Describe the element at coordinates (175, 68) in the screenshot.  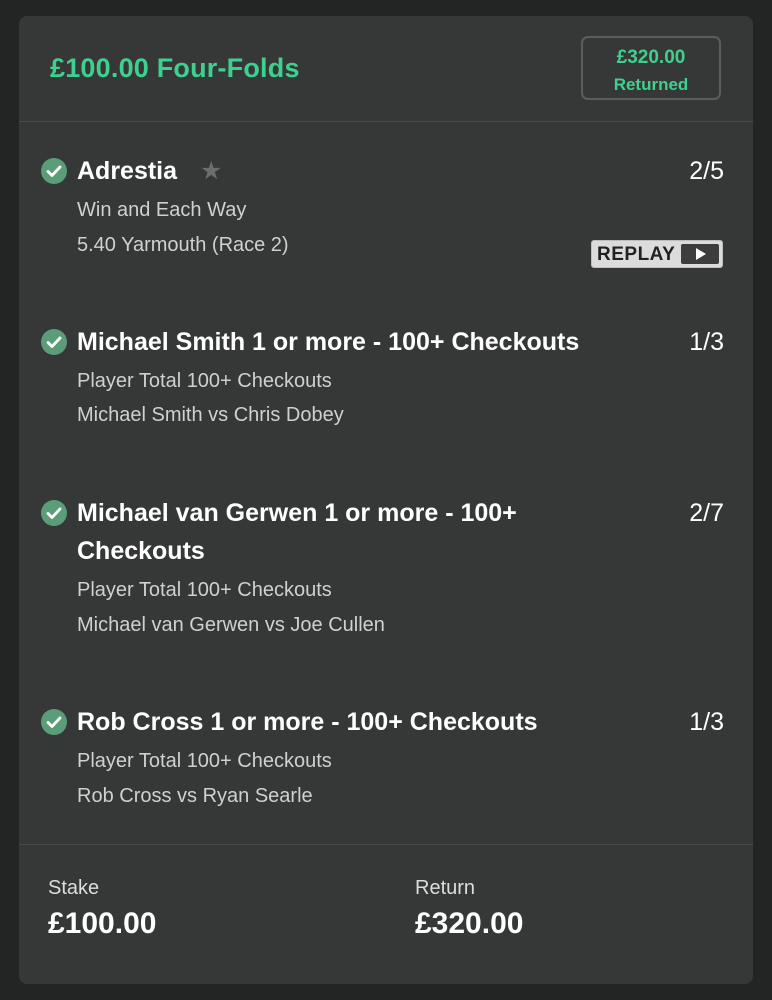
I see `bet-title: £100.00 Four-Folds` at that location.